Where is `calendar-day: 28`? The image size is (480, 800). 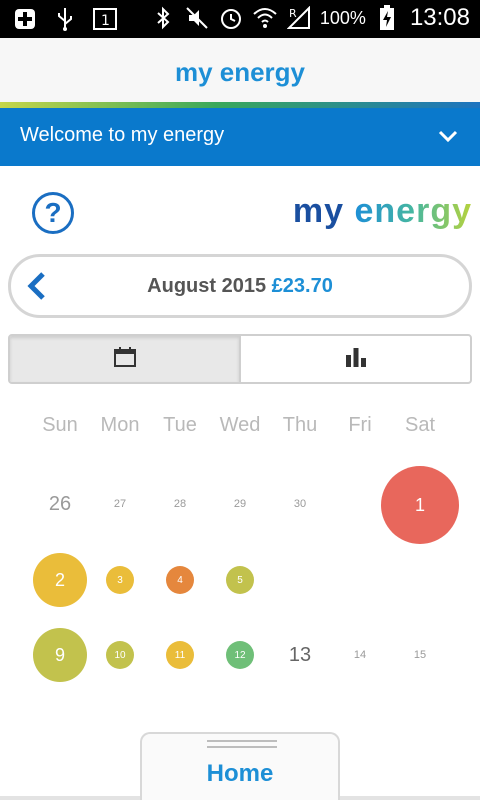
calendar-day: 28 is located at coordinates (180, 504).